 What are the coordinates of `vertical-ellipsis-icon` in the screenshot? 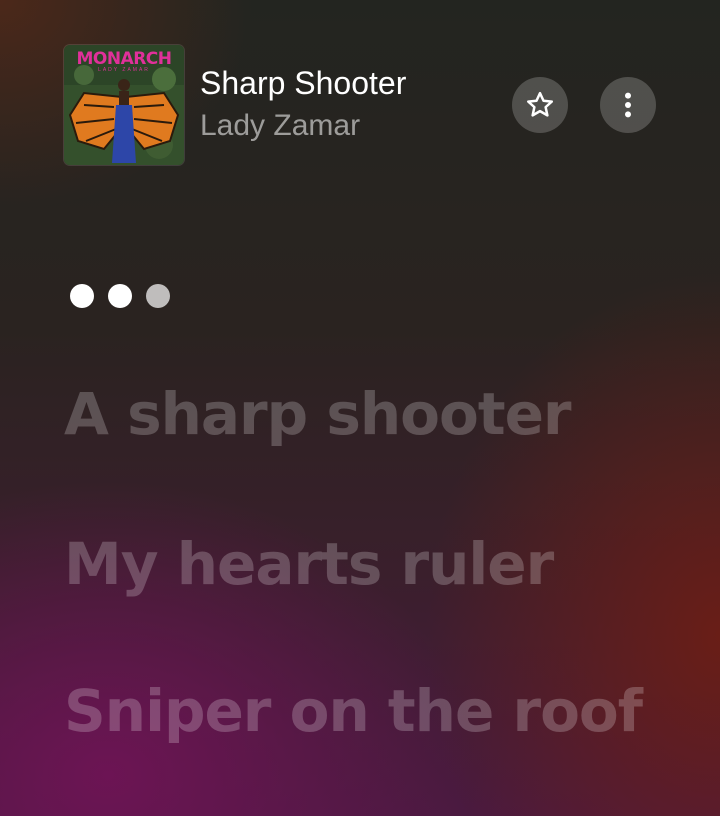 It's located at (628, 105).